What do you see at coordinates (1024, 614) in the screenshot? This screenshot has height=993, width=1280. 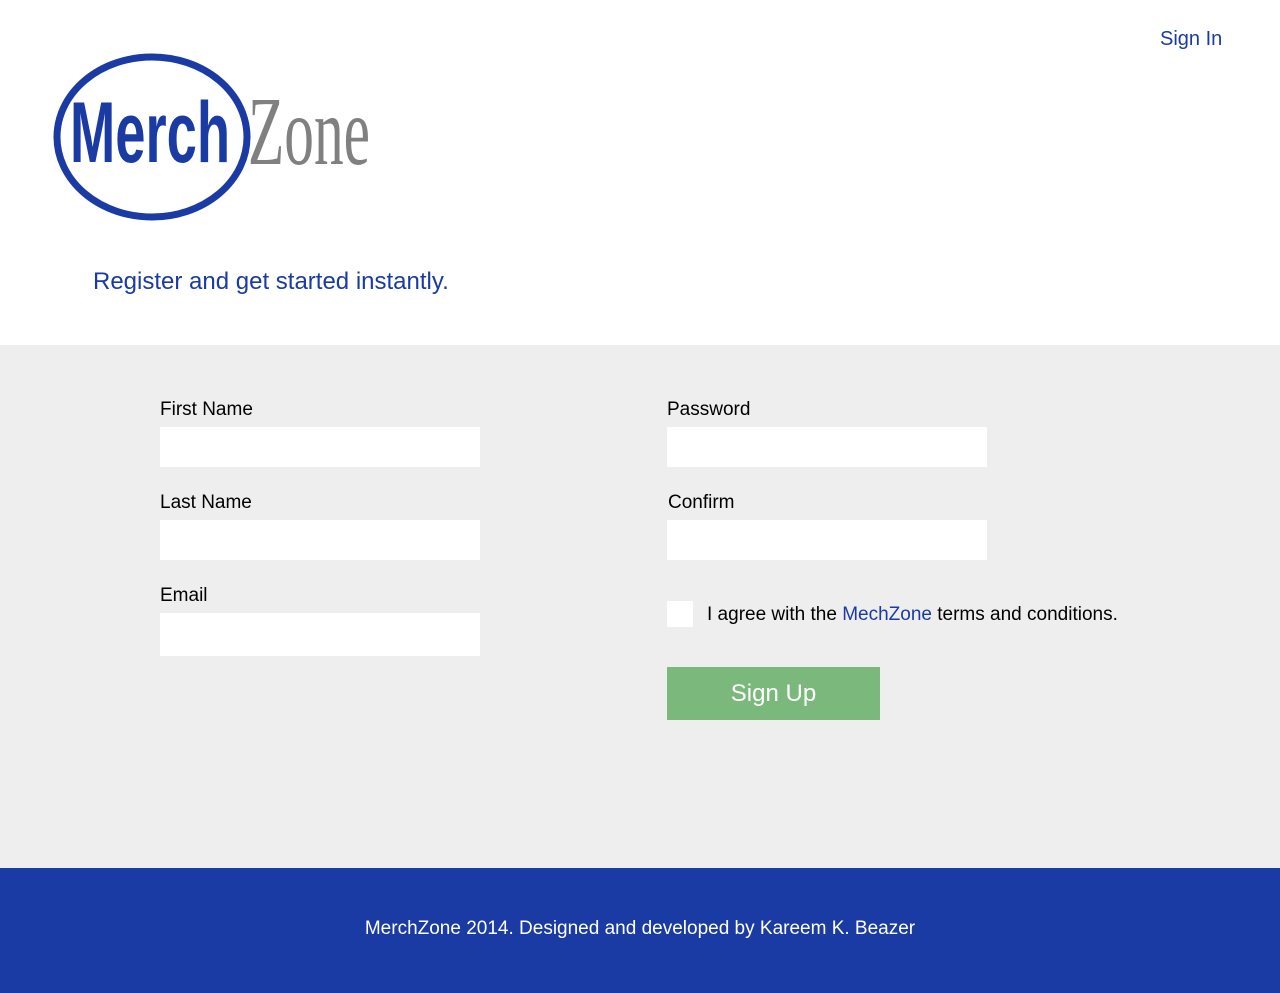 I see `terms-suffix: terms and conditions.` at bounding box center [1024, 614].